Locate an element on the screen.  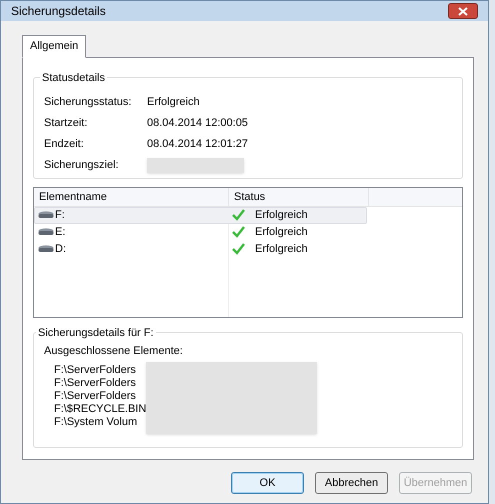
table-row: F: Erfolgreich is located at coordinates (200, 215).